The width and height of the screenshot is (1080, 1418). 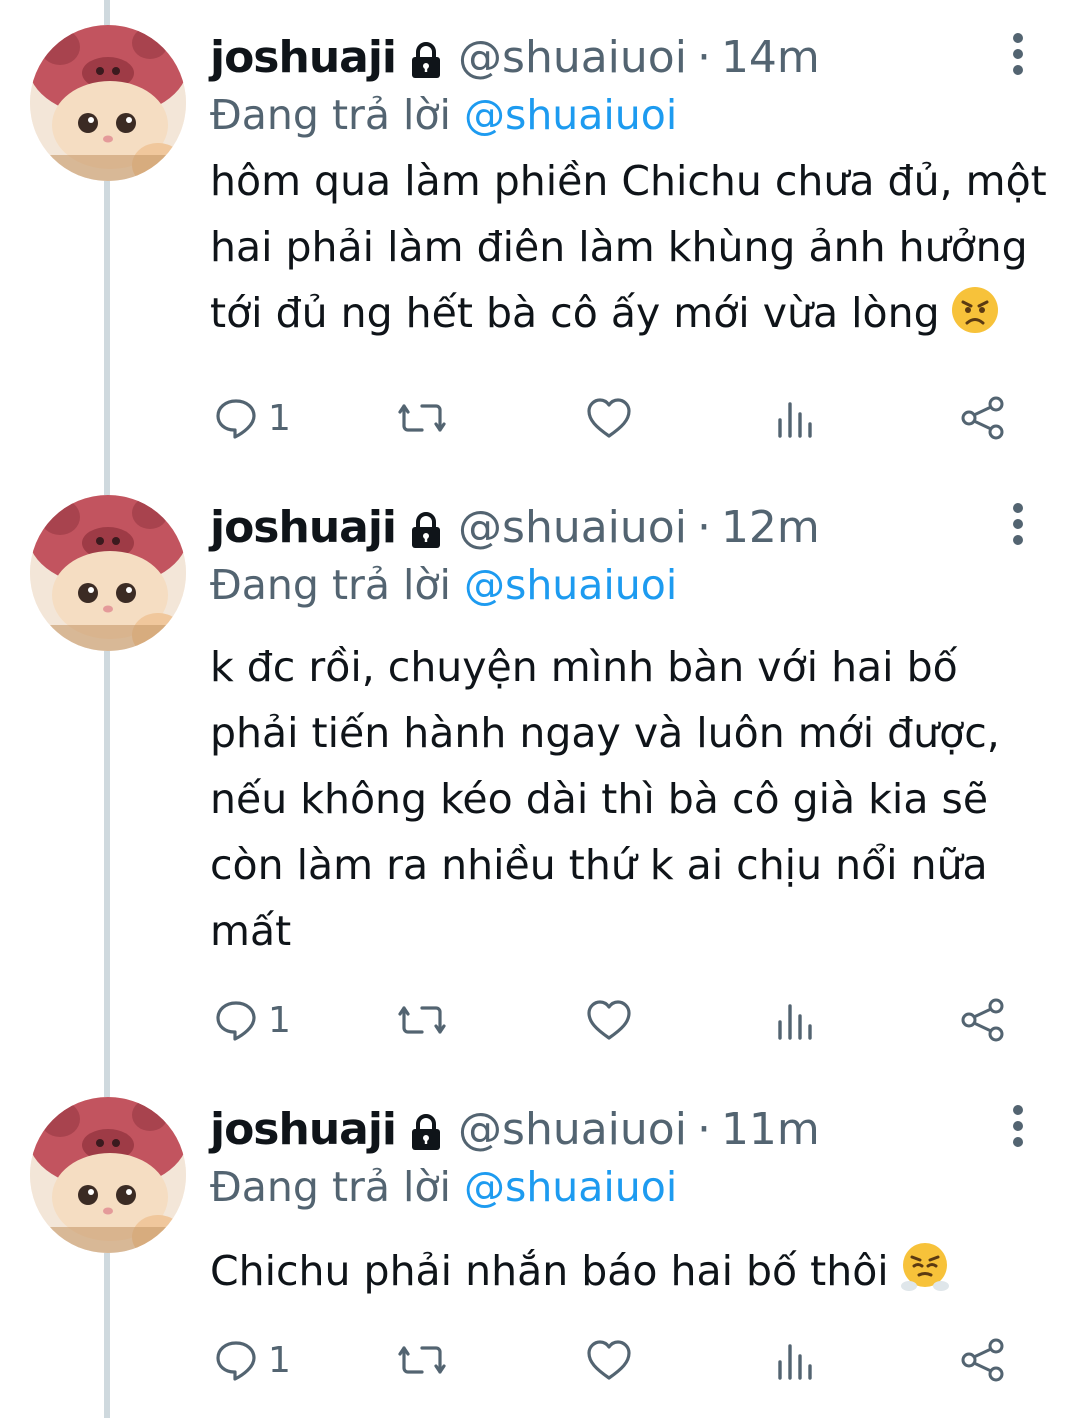 I want to click on tweet-header: joshuaji @shuaiuoi · 12m, so click(x=515, y=528).